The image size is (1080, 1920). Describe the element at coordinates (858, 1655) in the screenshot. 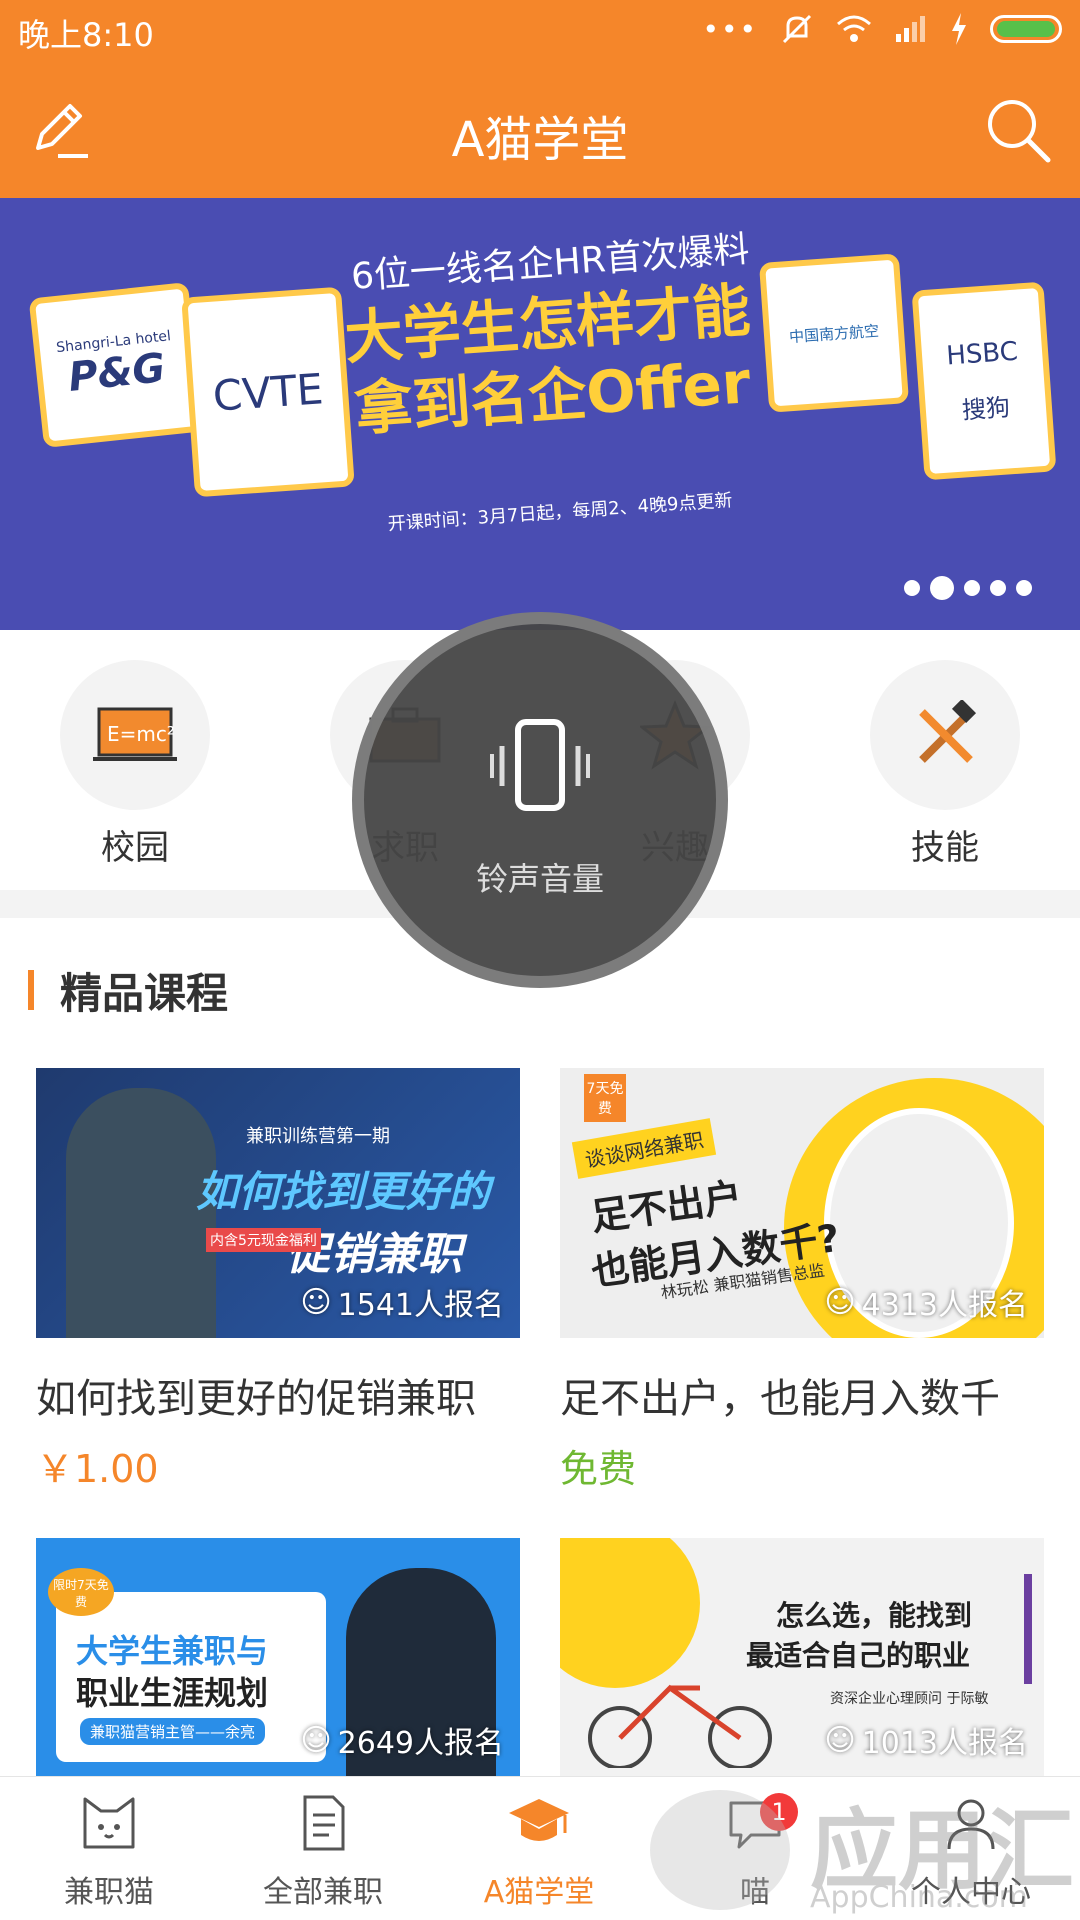

I see `thumb-text: 最适合自己的职业` at that location.